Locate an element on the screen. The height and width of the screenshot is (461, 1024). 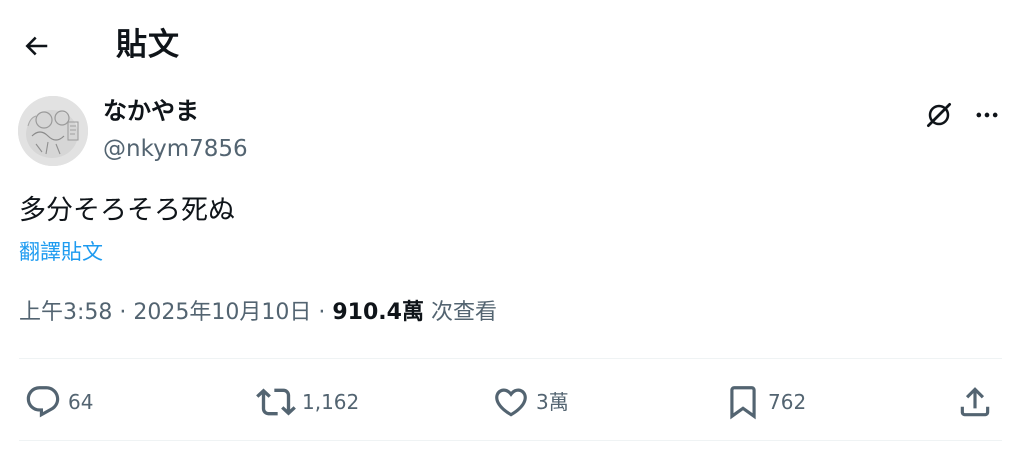
tweet-meta: 上午3:58 · 2025年10月10日 · 910.4萬 次查看 is located at coordinates (258, 313).